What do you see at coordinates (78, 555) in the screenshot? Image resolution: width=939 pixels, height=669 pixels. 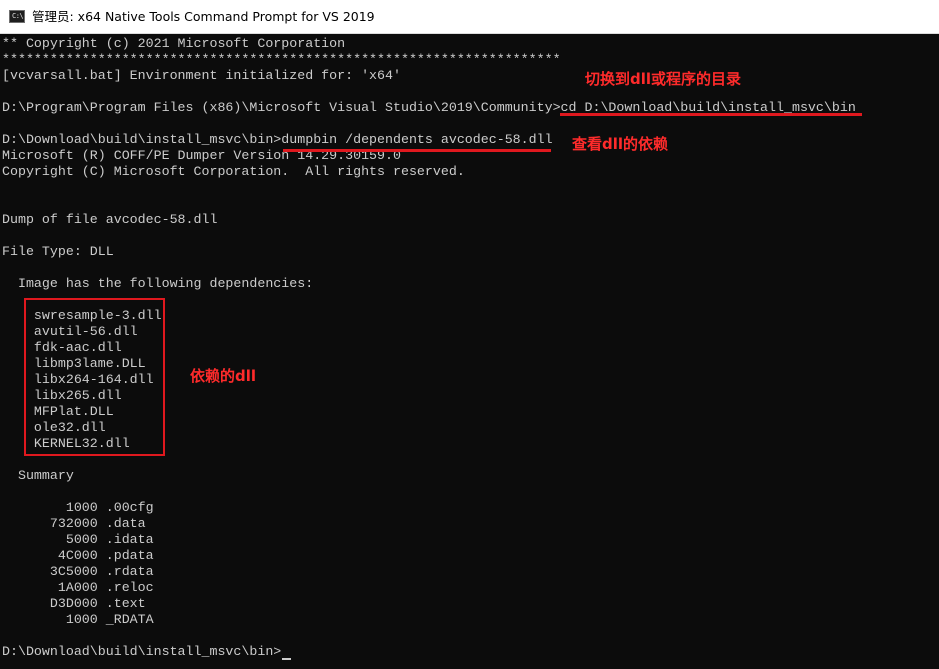 I see `console-line: 4C000 .pdata` at bounding box center [78, 555].